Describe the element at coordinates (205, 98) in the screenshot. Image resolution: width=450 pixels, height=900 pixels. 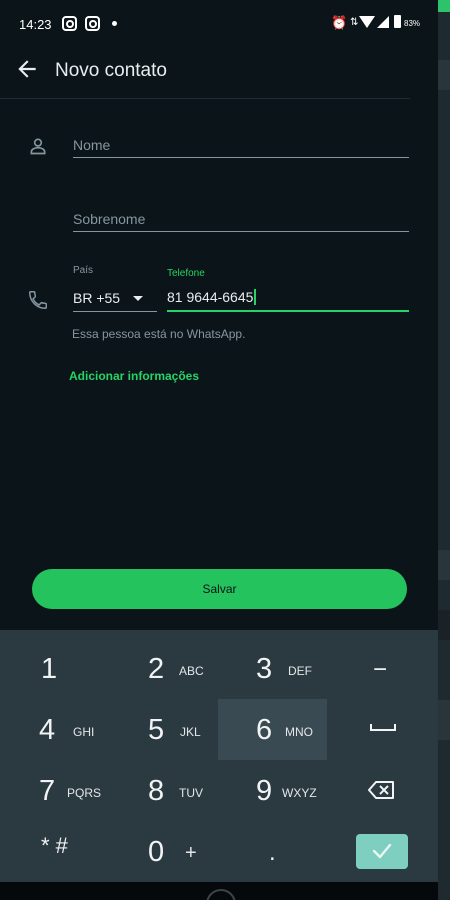
I see `divider` at that location.